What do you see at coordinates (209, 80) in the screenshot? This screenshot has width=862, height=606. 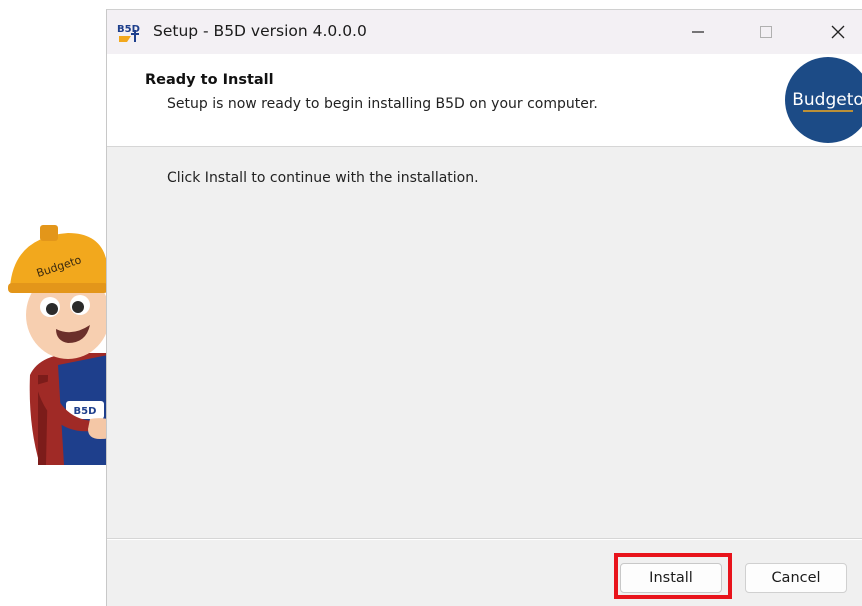 I see `page-title: Ready to Install` at bounding box center [209, 80].